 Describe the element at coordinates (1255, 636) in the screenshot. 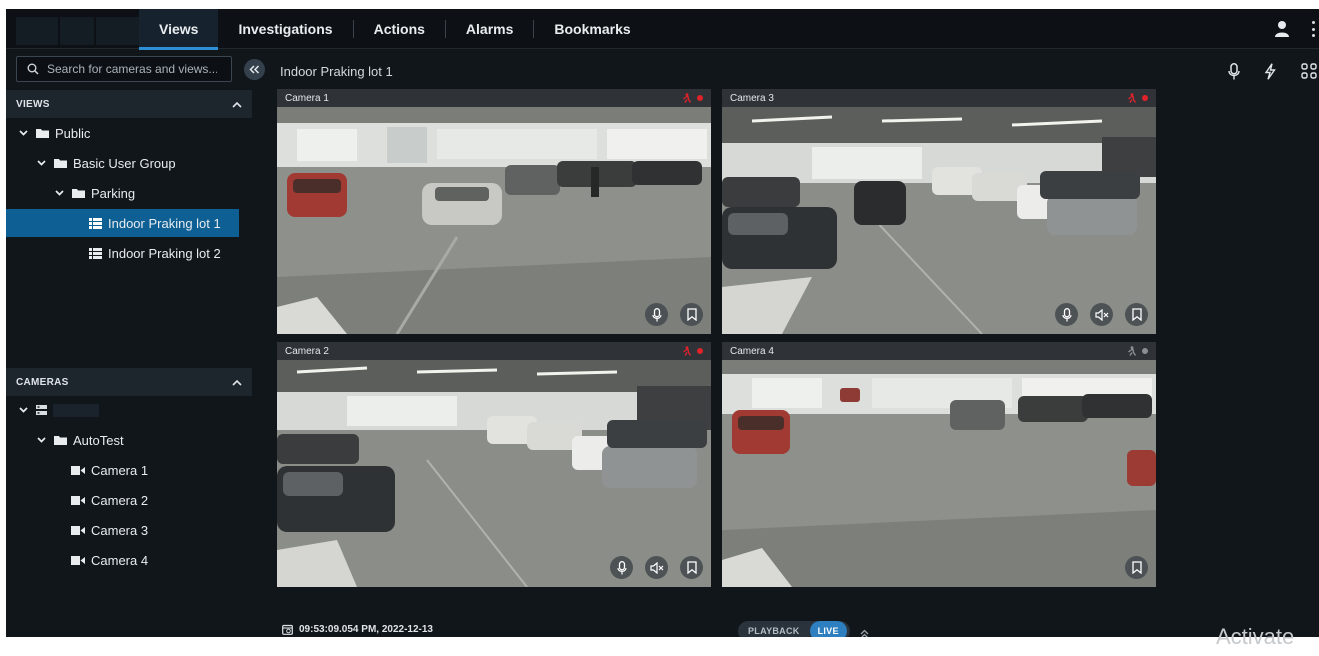

I see `activation-watermark: Activate` at that location.